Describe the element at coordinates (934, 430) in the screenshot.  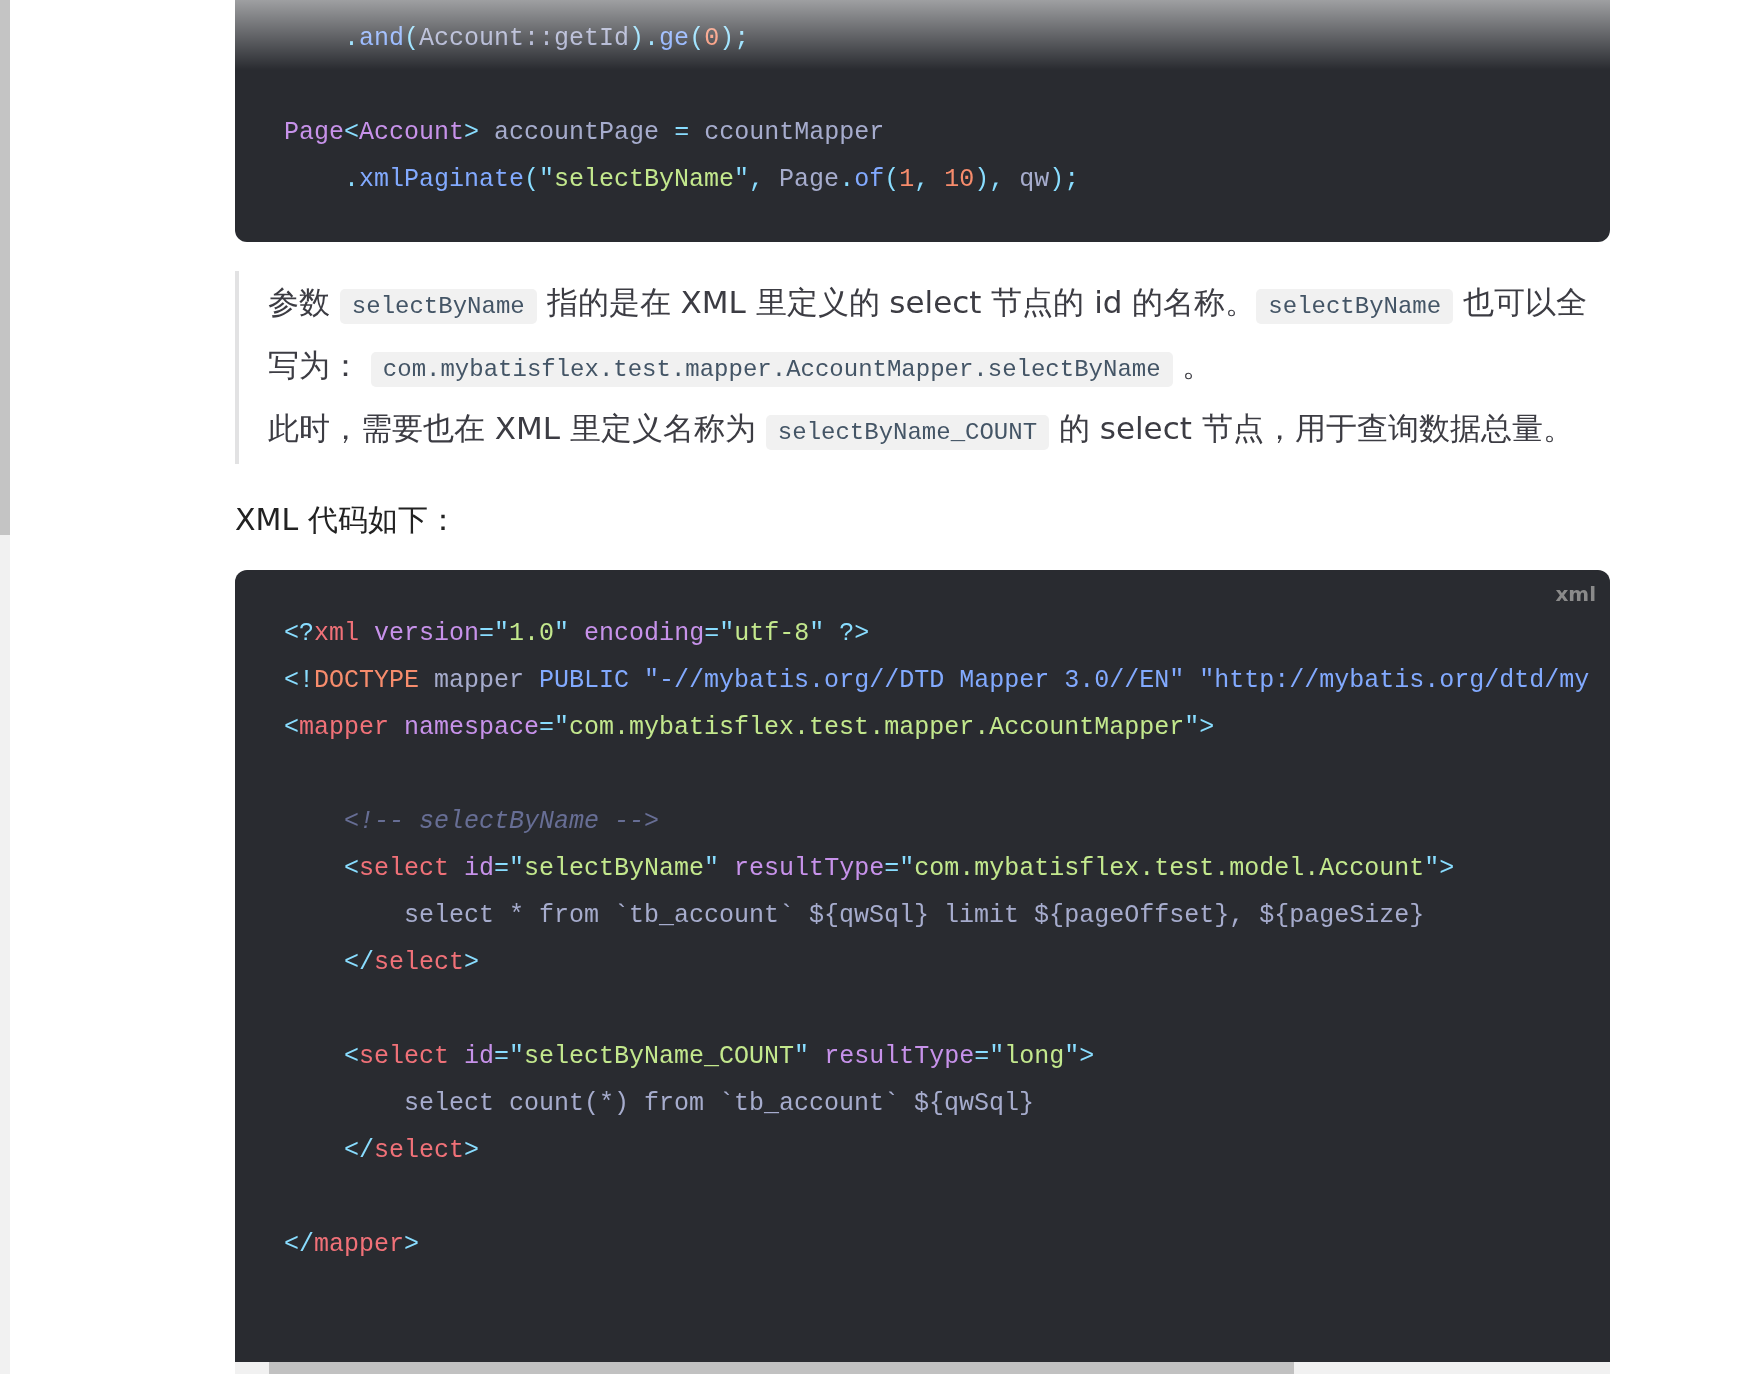
I see `note-paragraph: 此时，需要也在 XML 里定义名称为 selectByName_COUNT 的 select 节点，用于查询数据总量。` at that location.